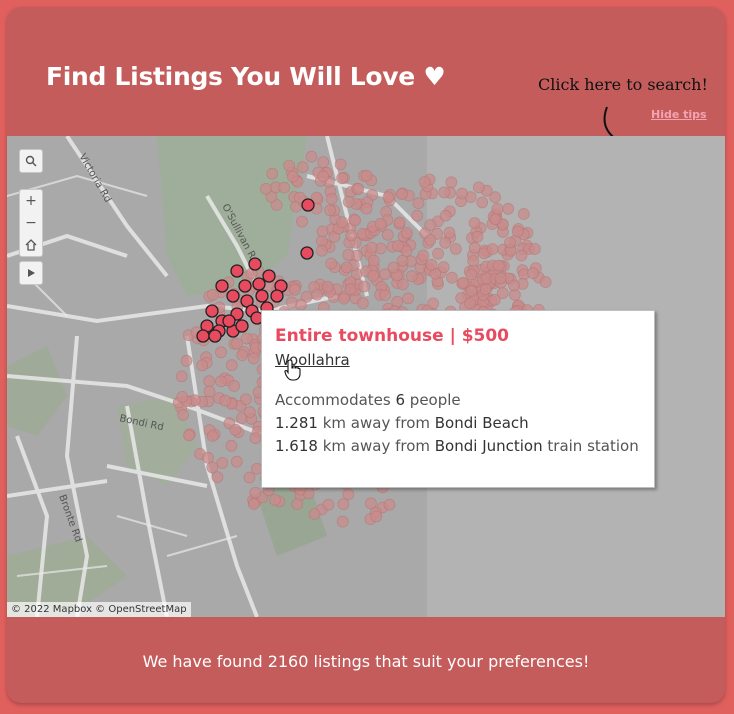  Describe the element at coordinates (31, 223) in the screenshot. I see `zoom-out-icon: −` at that location.